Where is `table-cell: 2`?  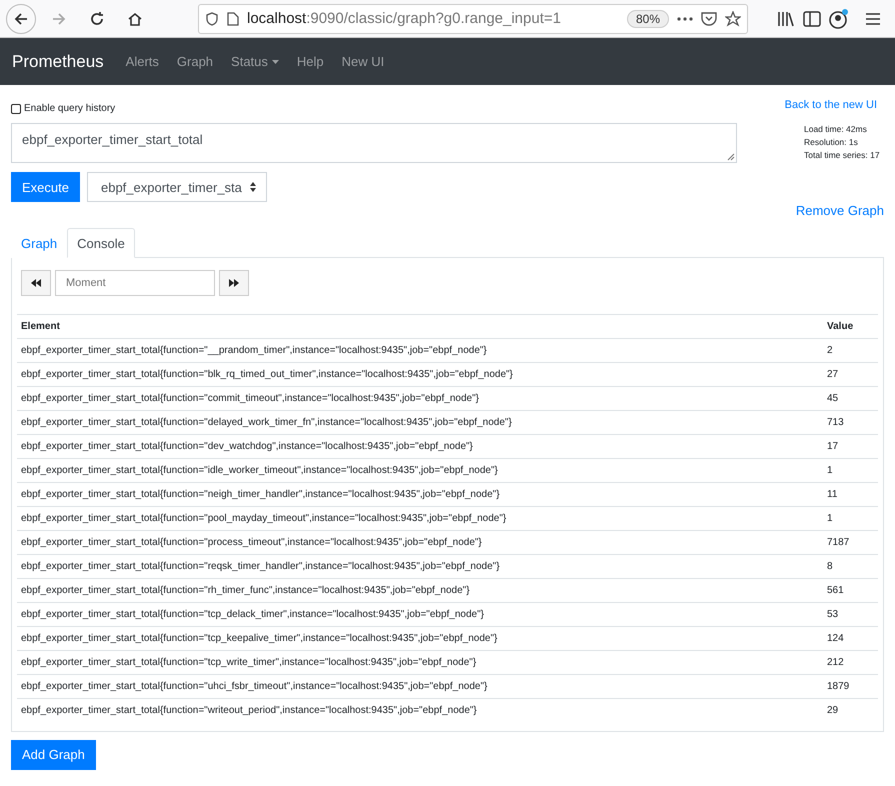 table-cell: 2 is located at coordinates (850, 350).